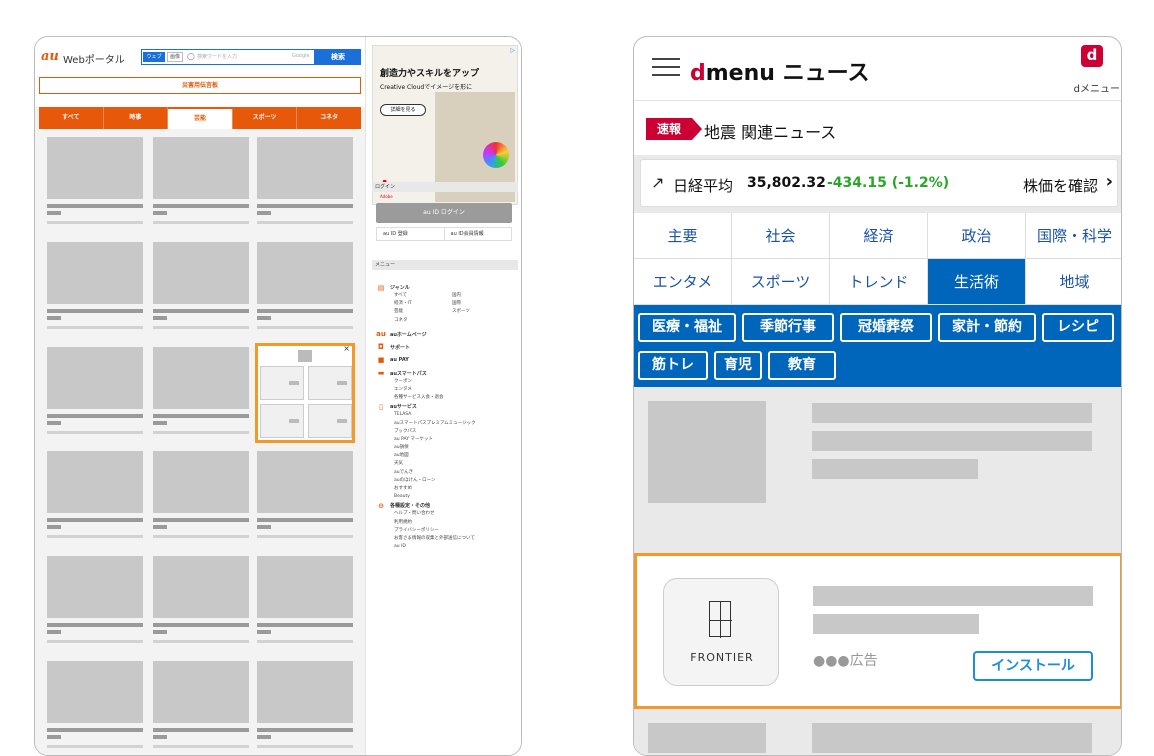 The width and height of the screenshot is (1154, 756). What do you see at coordinates (683, 236) in the screenshot?
I see `tab-main: 主要` at bounding box center [683, 236].